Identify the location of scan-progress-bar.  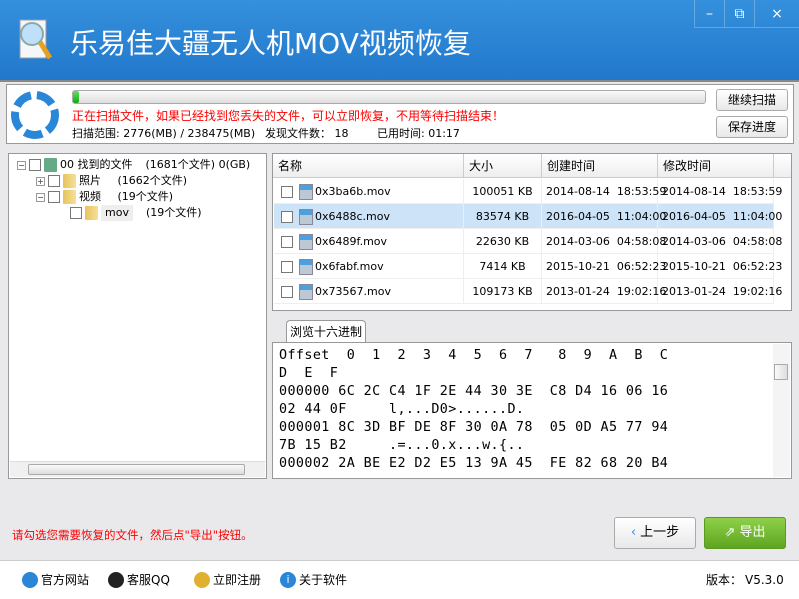
(389, 97).